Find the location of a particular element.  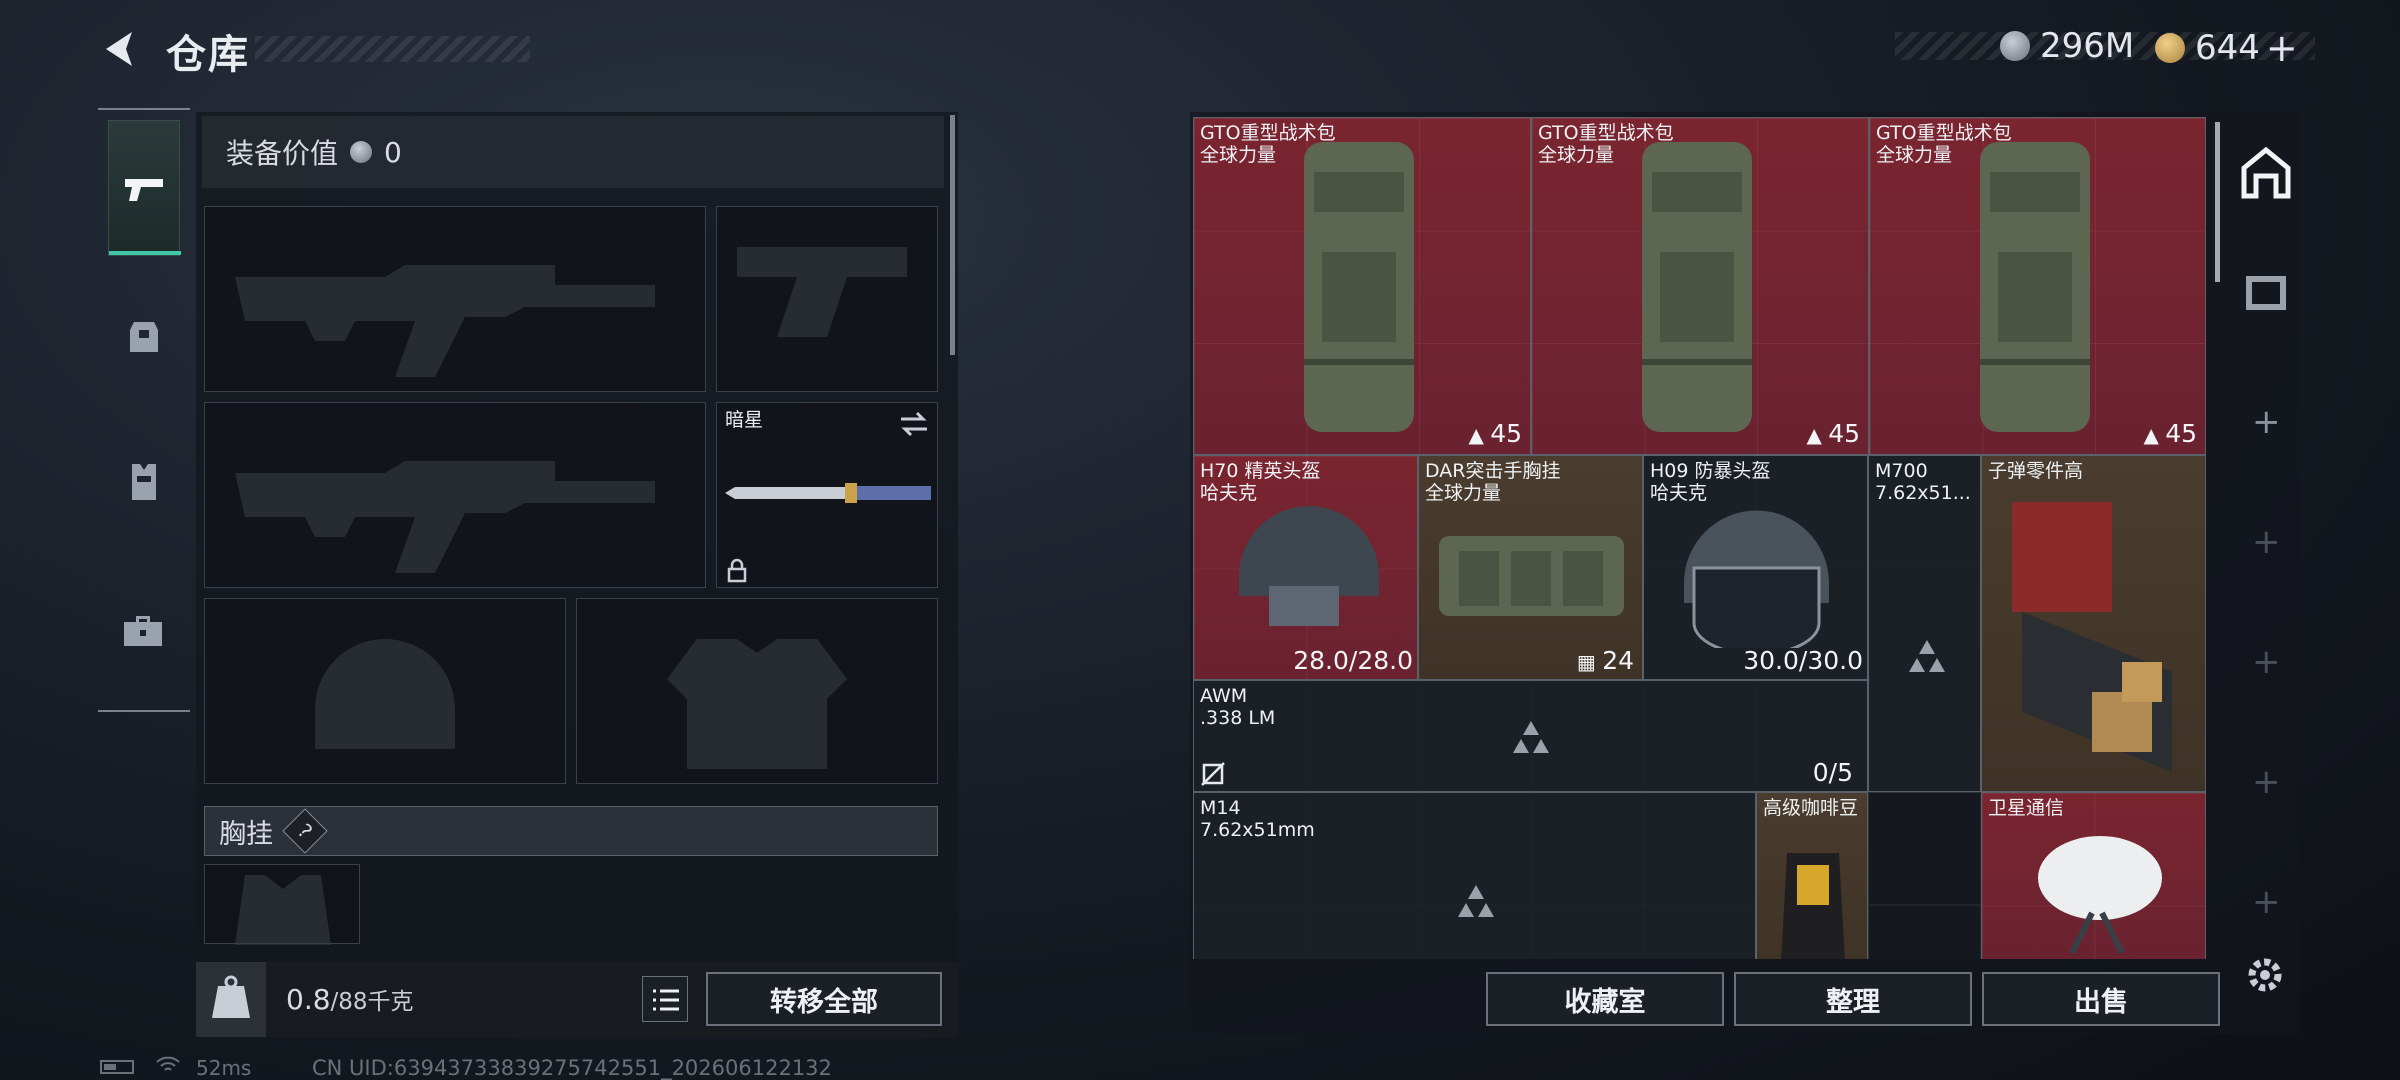

item-name: H09 防暴头盔 is located at coordinates (1710, 471).